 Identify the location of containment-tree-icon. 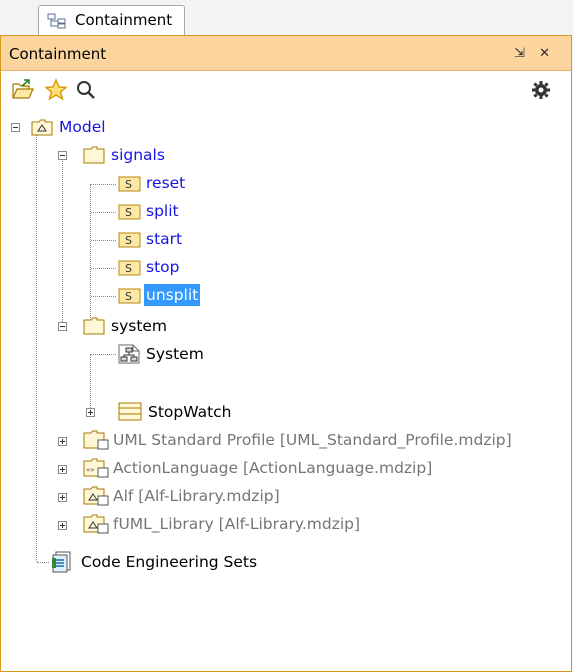
(56, 21).